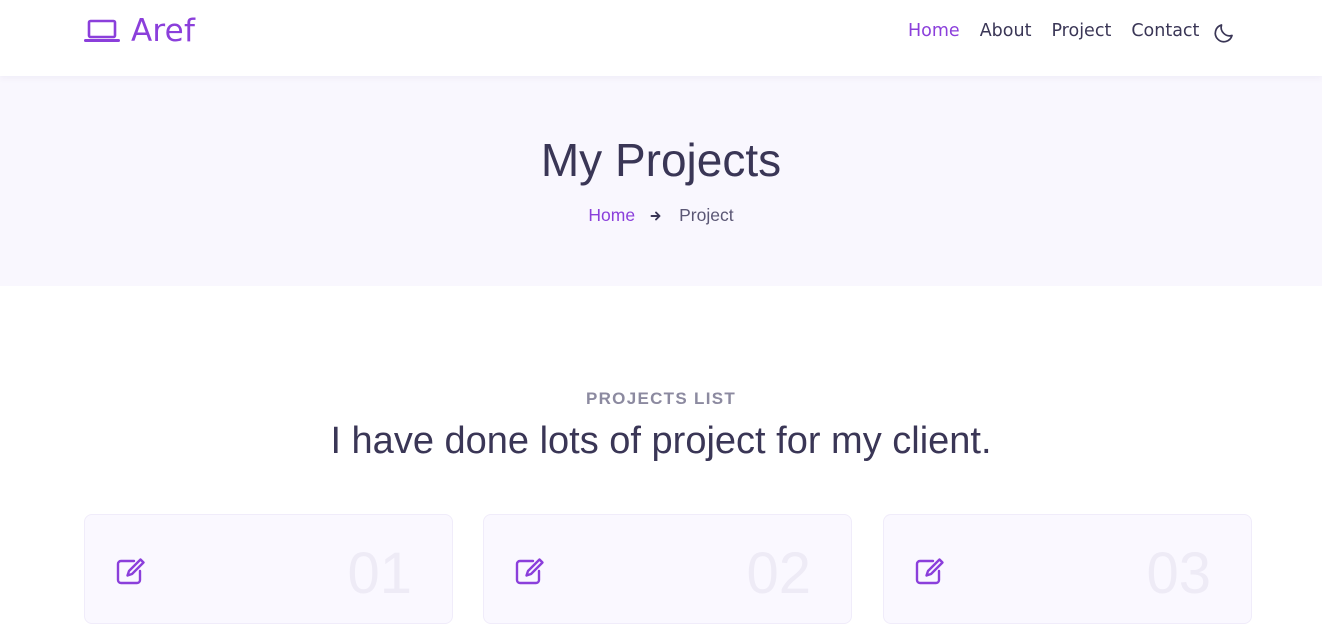 The height and width of the screenshot is (624, 1322). Describe the element at coordinates (655, 215) in the screenshot. I see `arrow-right-icon` at that location.